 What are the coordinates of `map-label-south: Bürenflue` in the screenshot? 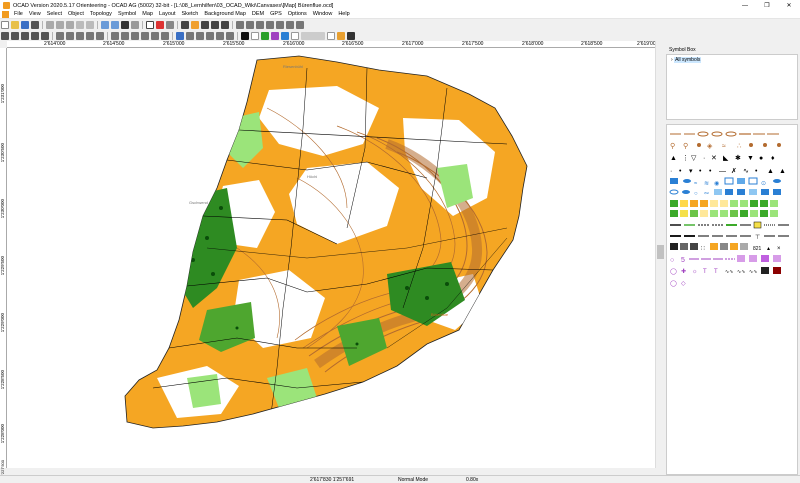 It's located at (440, 314).